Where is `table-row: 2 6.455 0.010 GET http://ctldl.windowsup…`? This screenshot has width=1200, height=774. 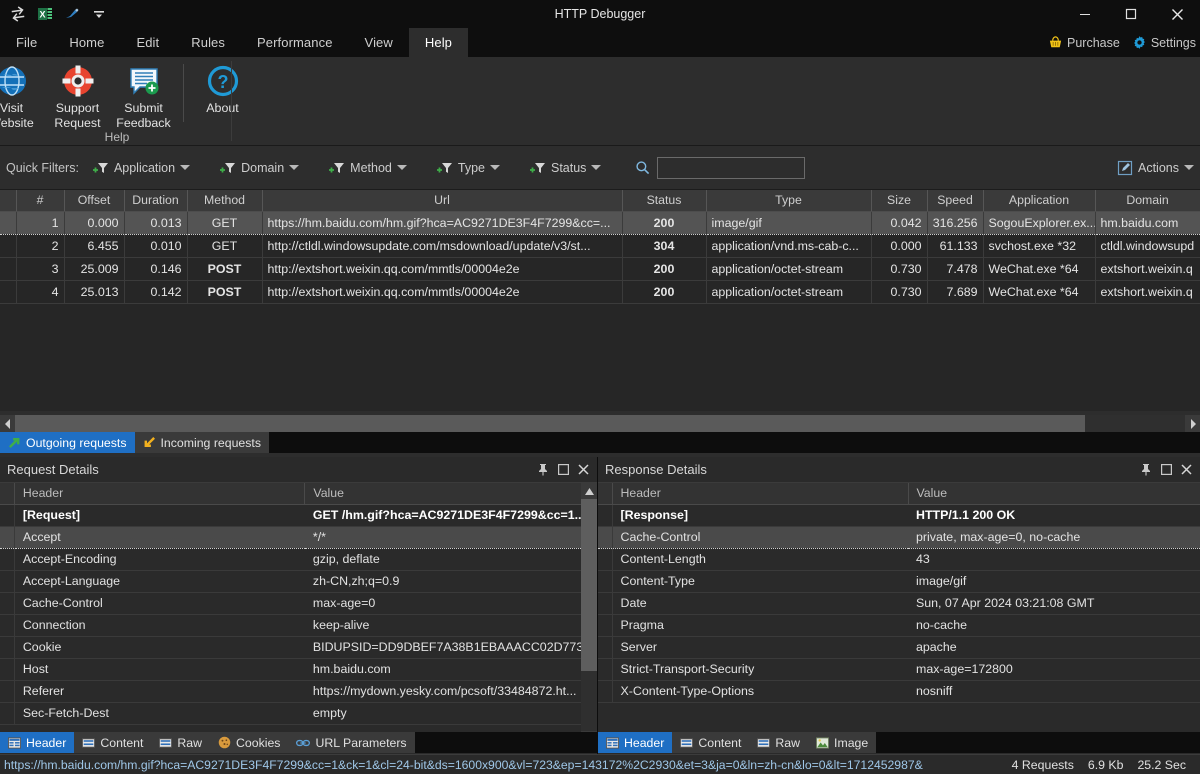
table-row: 2 6.455 0.010 GET http://ctldl.windowsup… is located at coordinates (600, 246).